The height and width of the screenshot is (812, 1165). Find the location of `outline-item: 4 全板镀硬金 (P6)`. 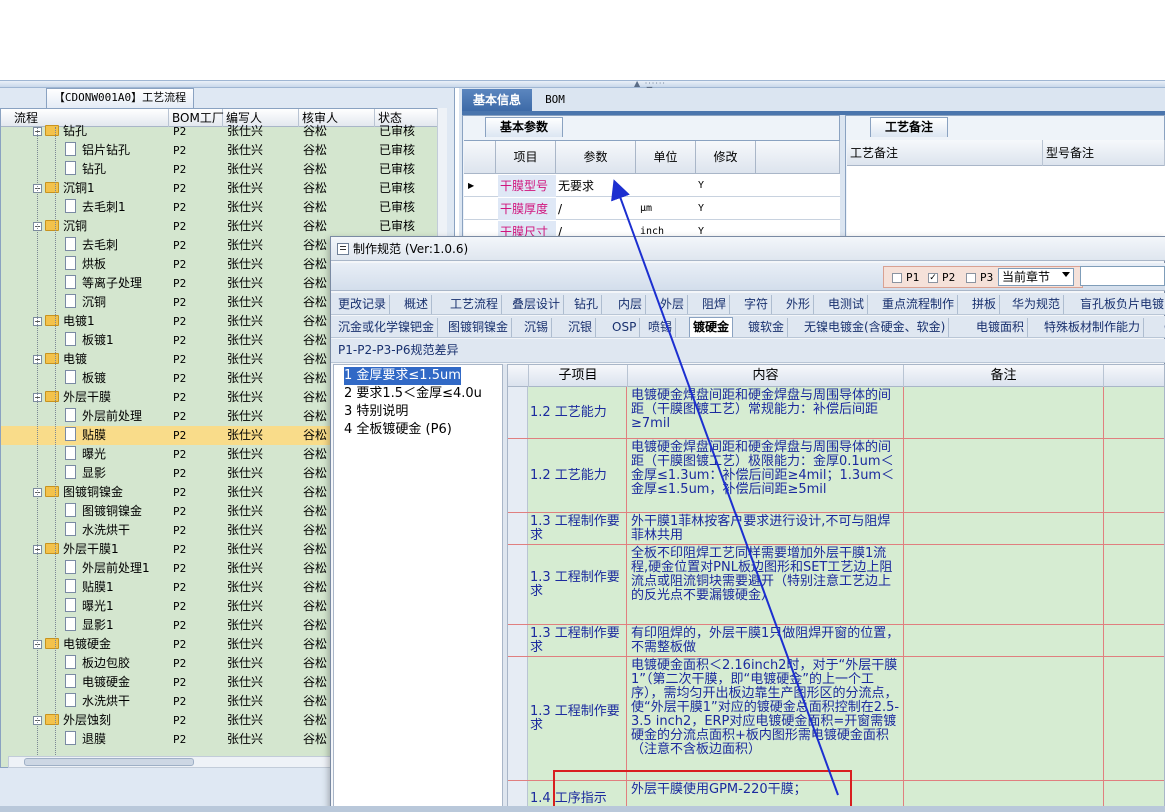

outline-item: 4 全板镀硬金 (P6) is located at coordinates (398, 430).